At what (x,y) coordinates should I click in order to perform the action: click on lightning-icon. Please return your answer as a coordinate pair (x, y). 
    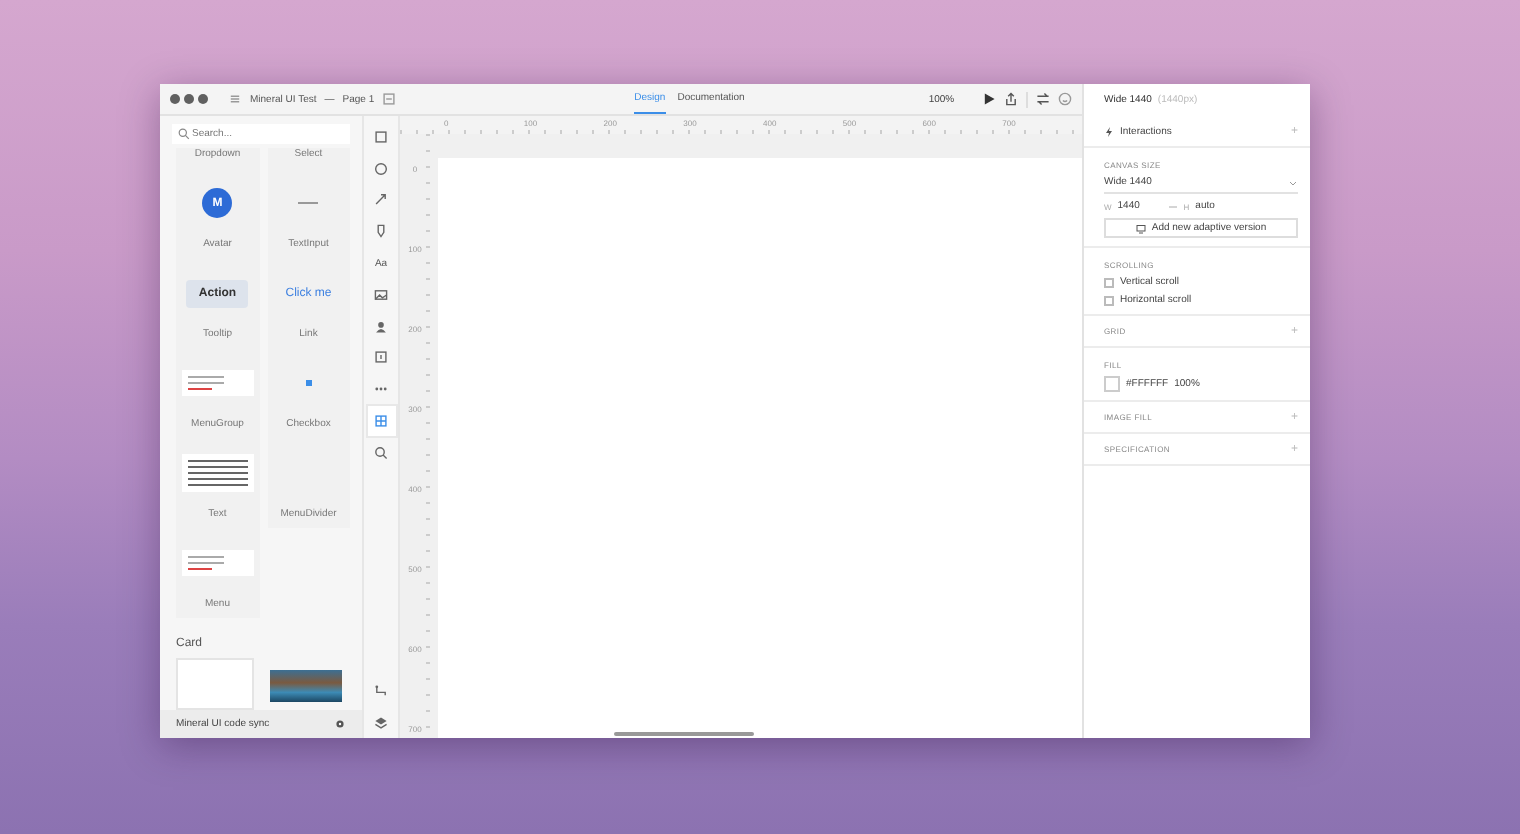
    Looking at the image, I should click on (1109, 131).